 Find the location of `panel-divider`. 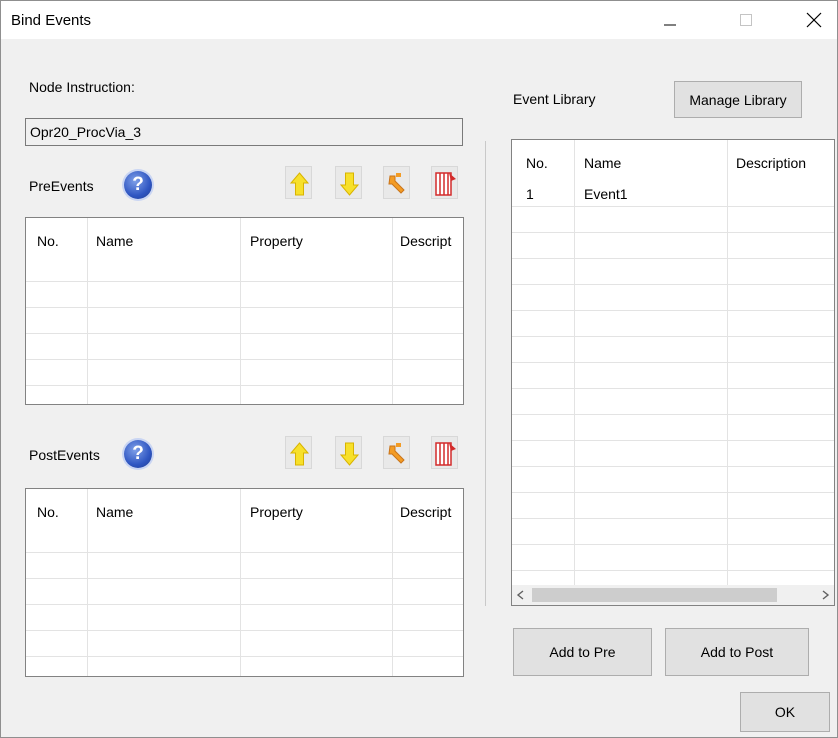

panel-divider is located at coordinates (485, 373).